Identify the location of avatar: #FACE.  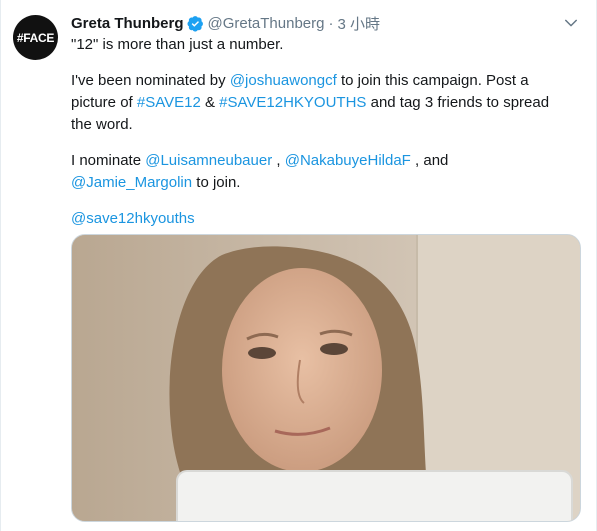
(35, 37).